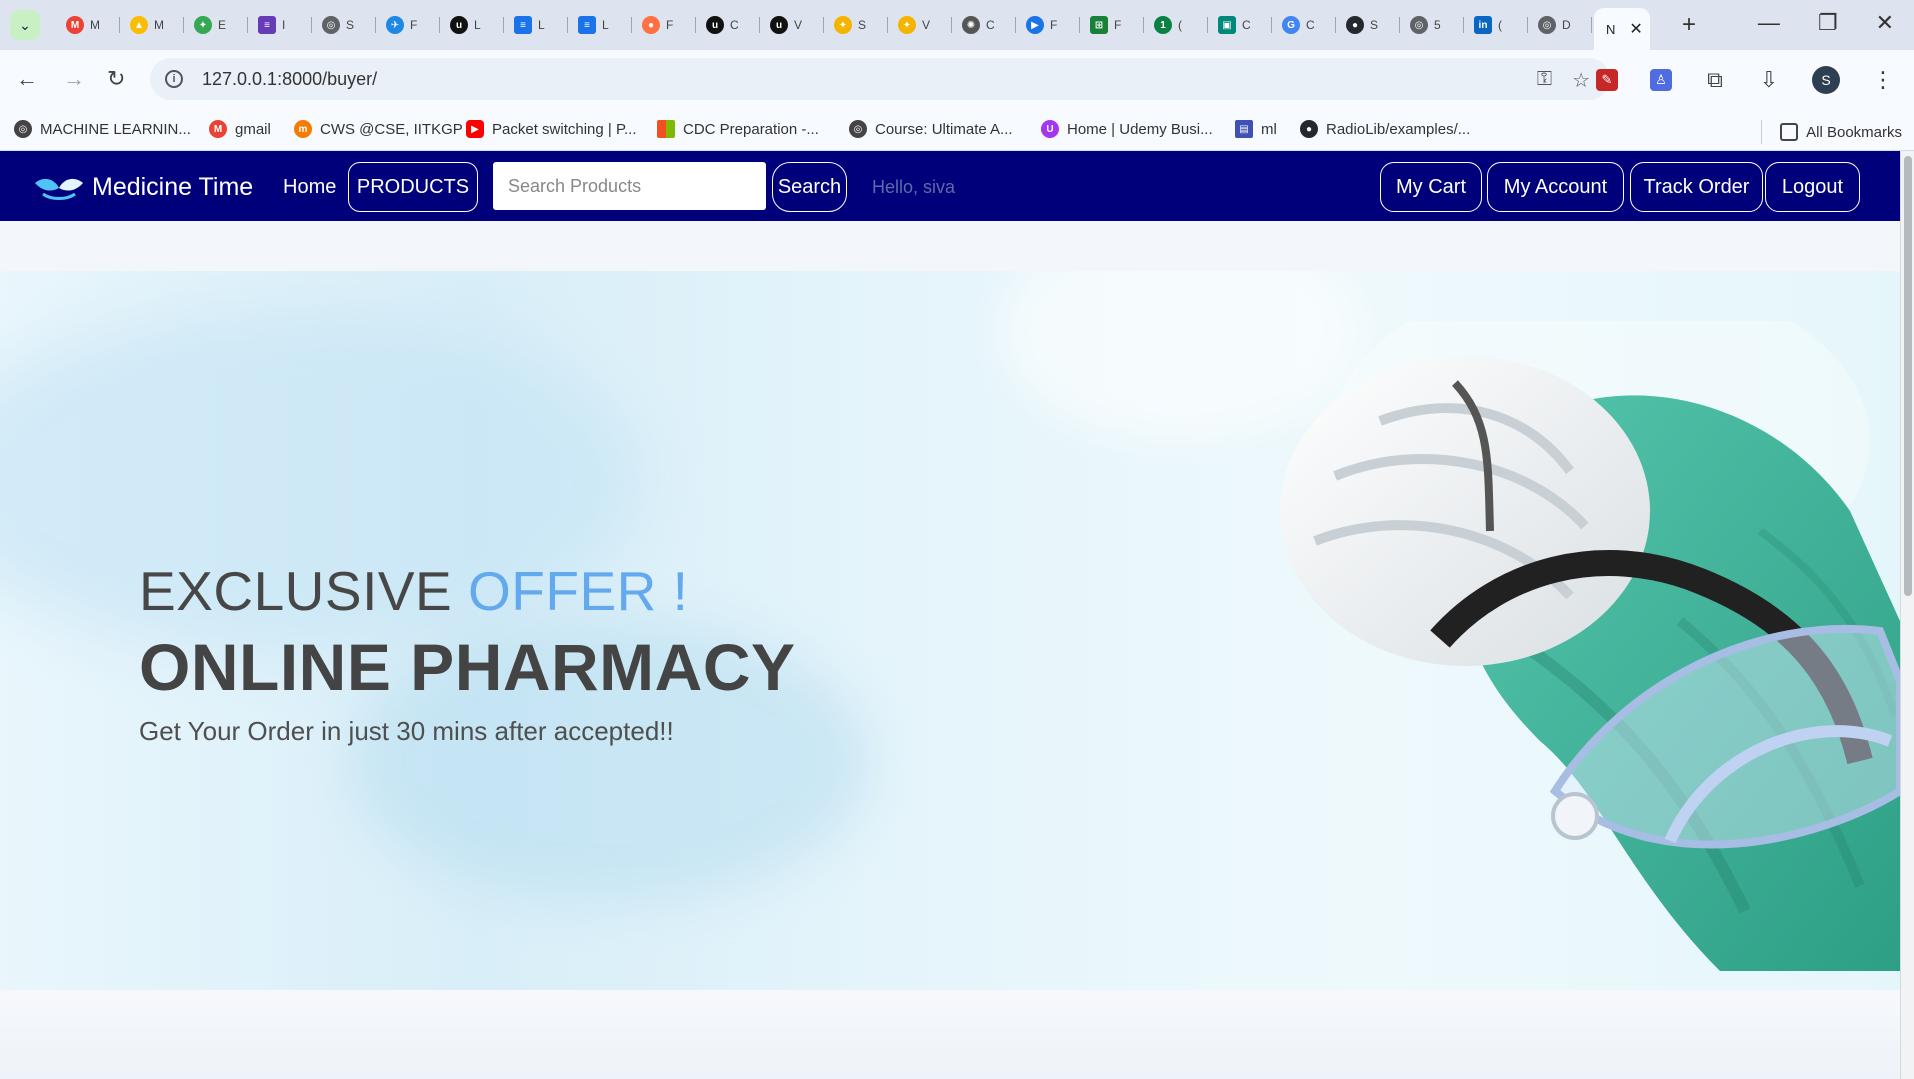 The width and height of the screenshot is (1914, 1079). I want to click on browser-tab: ◎ D, so click(1562, 25).